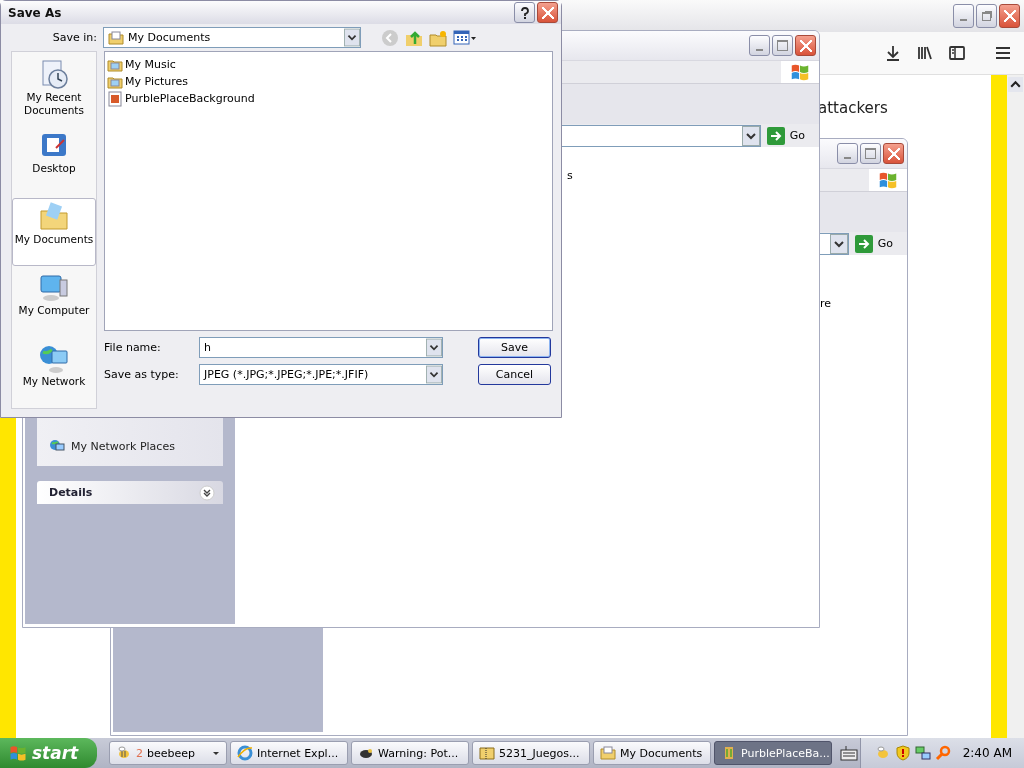 The height and width of the screenshot is (768, 1024). I want to click on save-in-label: Save in:, so click(74, 38).